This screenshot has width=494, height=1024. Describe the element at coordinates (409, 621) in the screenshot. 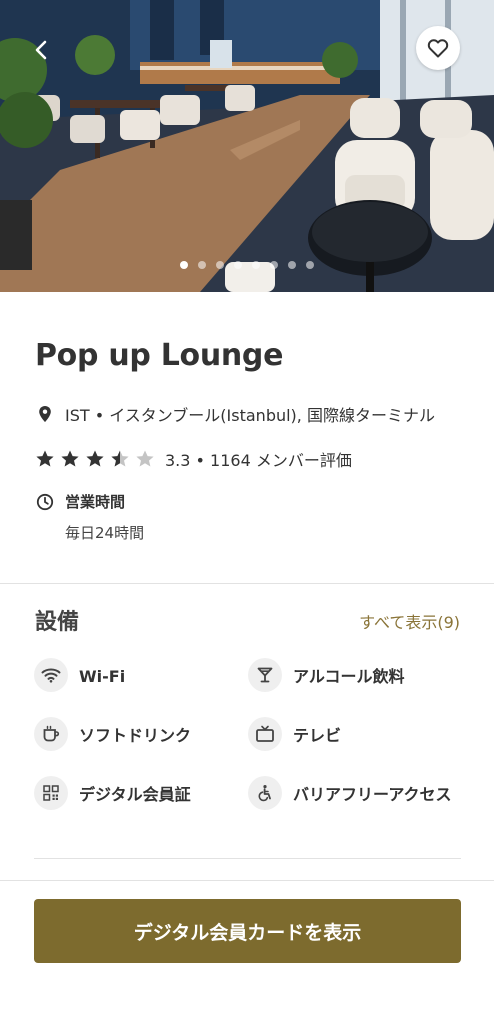

I see `show-all-facilities-link: すべて表示(9)` at that location.